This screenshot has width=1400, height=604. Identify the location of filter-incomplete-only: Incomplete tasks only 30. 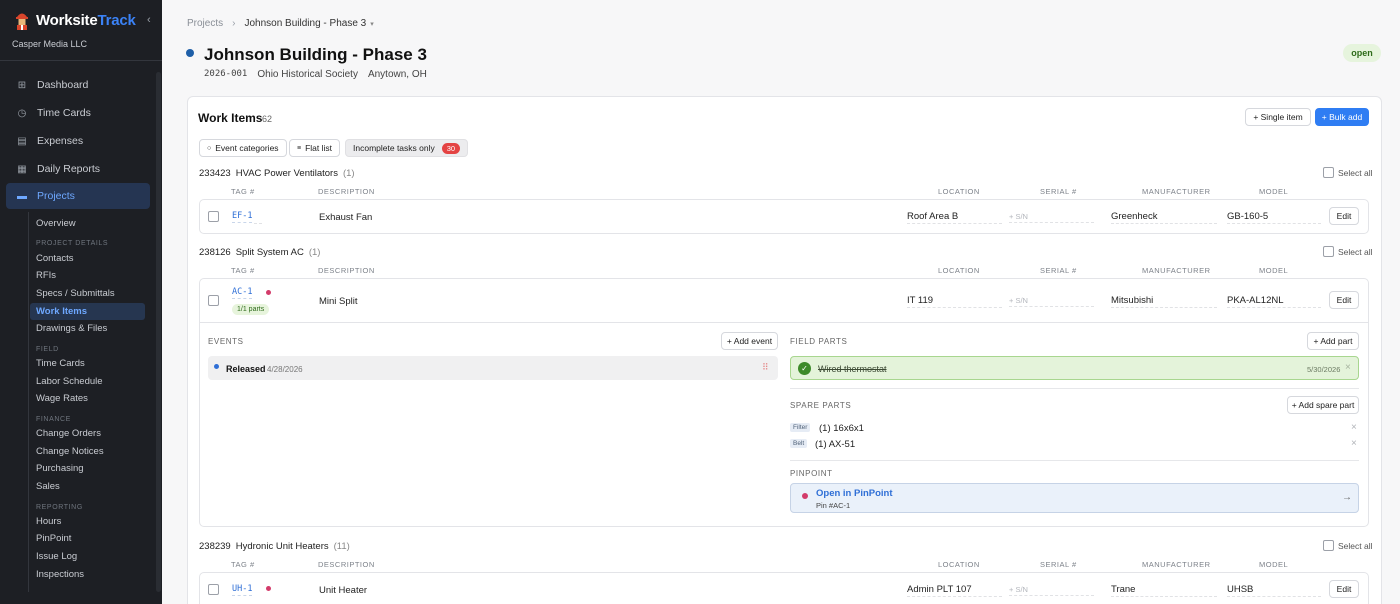
(407, 148).